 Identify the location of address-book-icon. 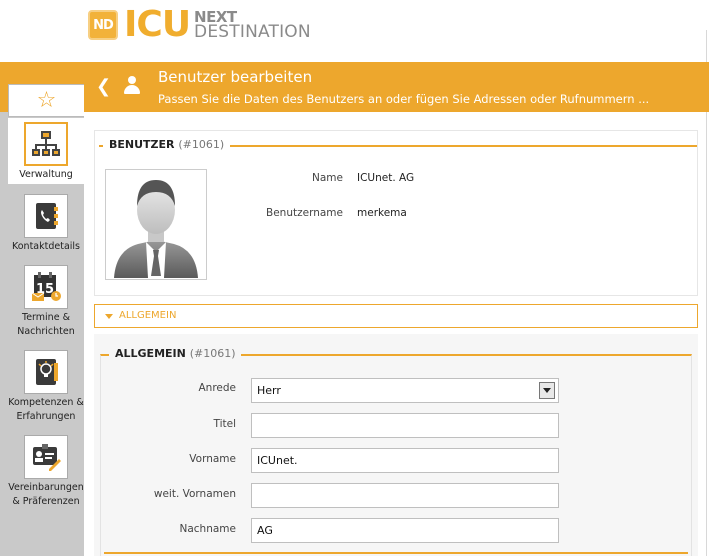
(46, 216).